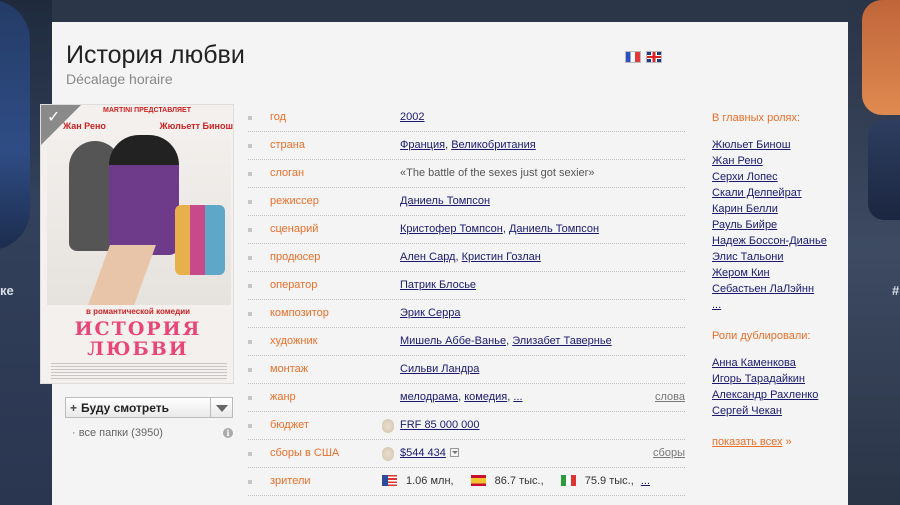 This screenshot has width=900, height=505. What do you see at coordinates (756, 118) in the screenshot?
I see `cast-header: В главных ролях:` at bounding box center [756, 118].